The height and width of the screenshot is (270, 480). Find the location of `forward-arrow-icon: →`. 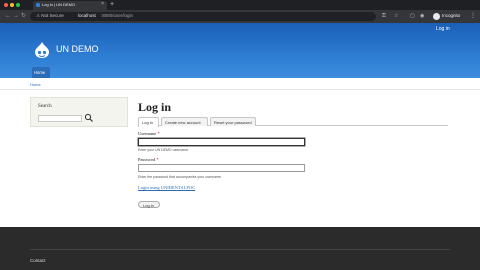

forward-arrow-icon: → is located at coordinates (16, 16).